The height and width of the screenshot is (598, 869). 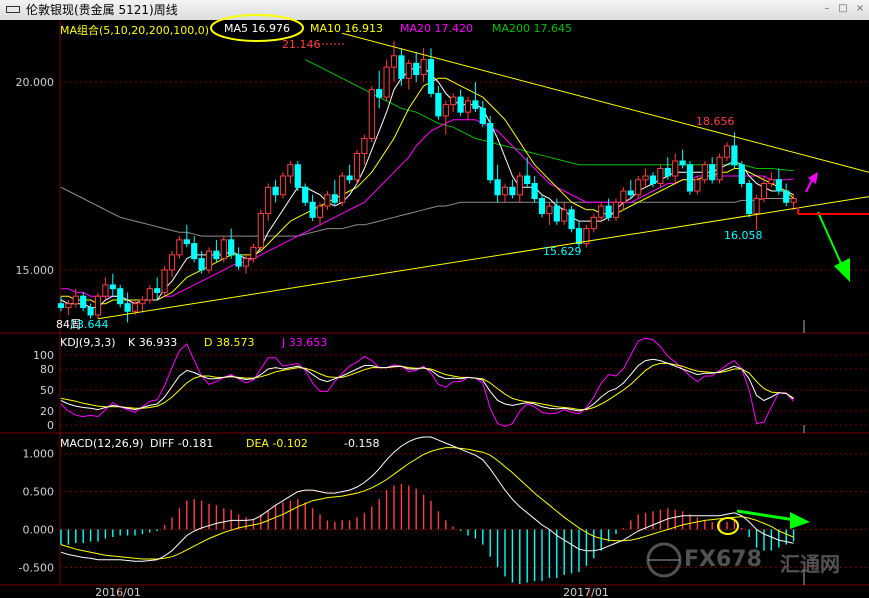 What do you see at coordinates (39, 529) in the screenshot?
I see `macd-y-tick-label: 0.000` at bounding box center [39, 529].